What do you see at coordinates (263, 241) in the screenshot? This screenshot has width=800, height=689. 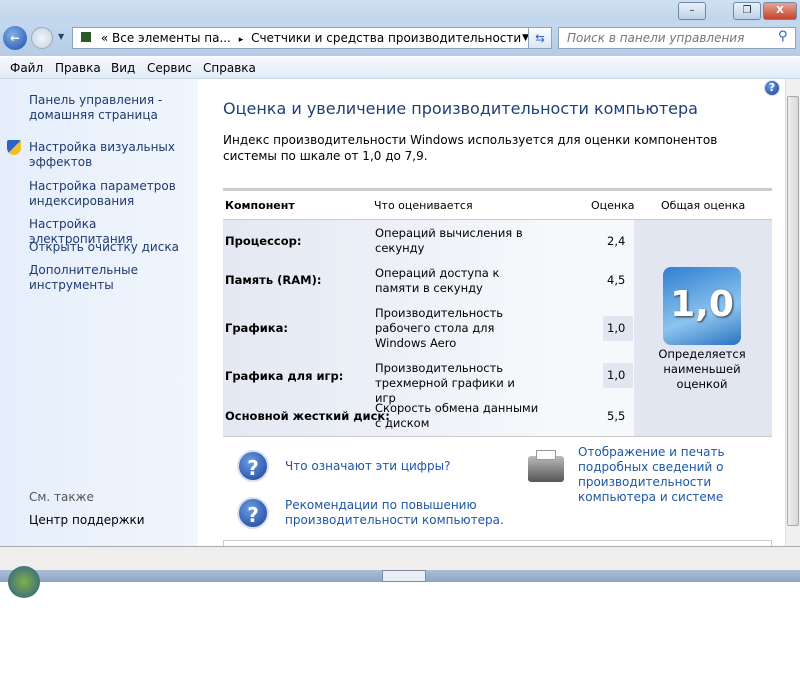 I see `component-cpu: Процессор:` at bounding box center [263, 241].